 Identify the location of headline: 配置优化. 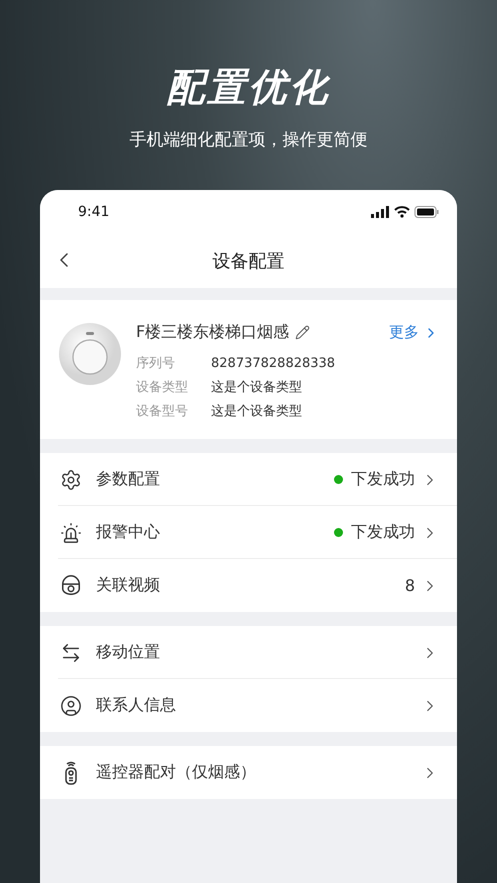
(248, 87).